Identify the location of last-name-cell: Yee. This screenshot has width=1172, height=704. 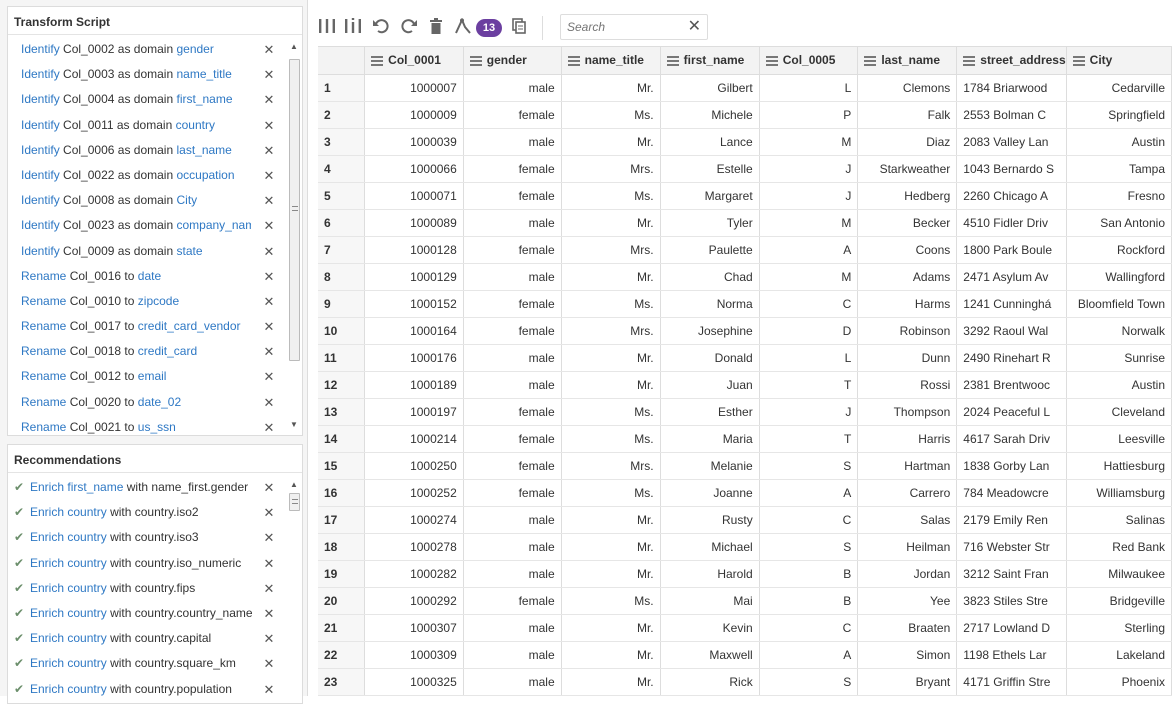
(907, 601).